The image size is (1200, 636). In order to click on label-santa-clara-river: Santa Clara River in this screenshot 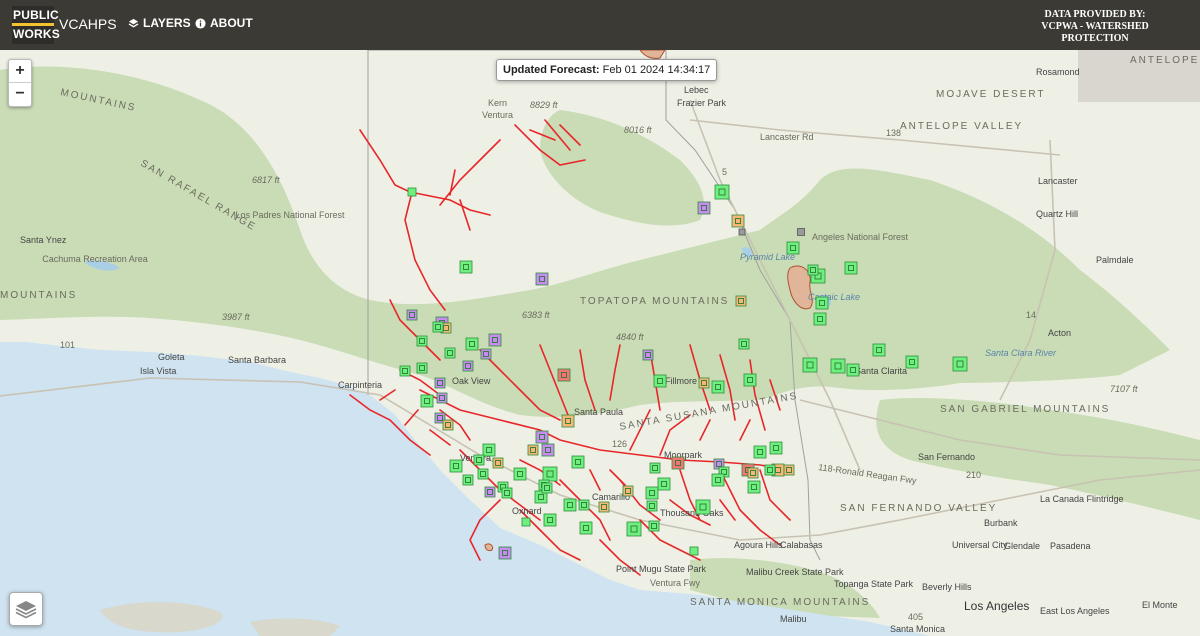, I will do `click(1021, 353)`.